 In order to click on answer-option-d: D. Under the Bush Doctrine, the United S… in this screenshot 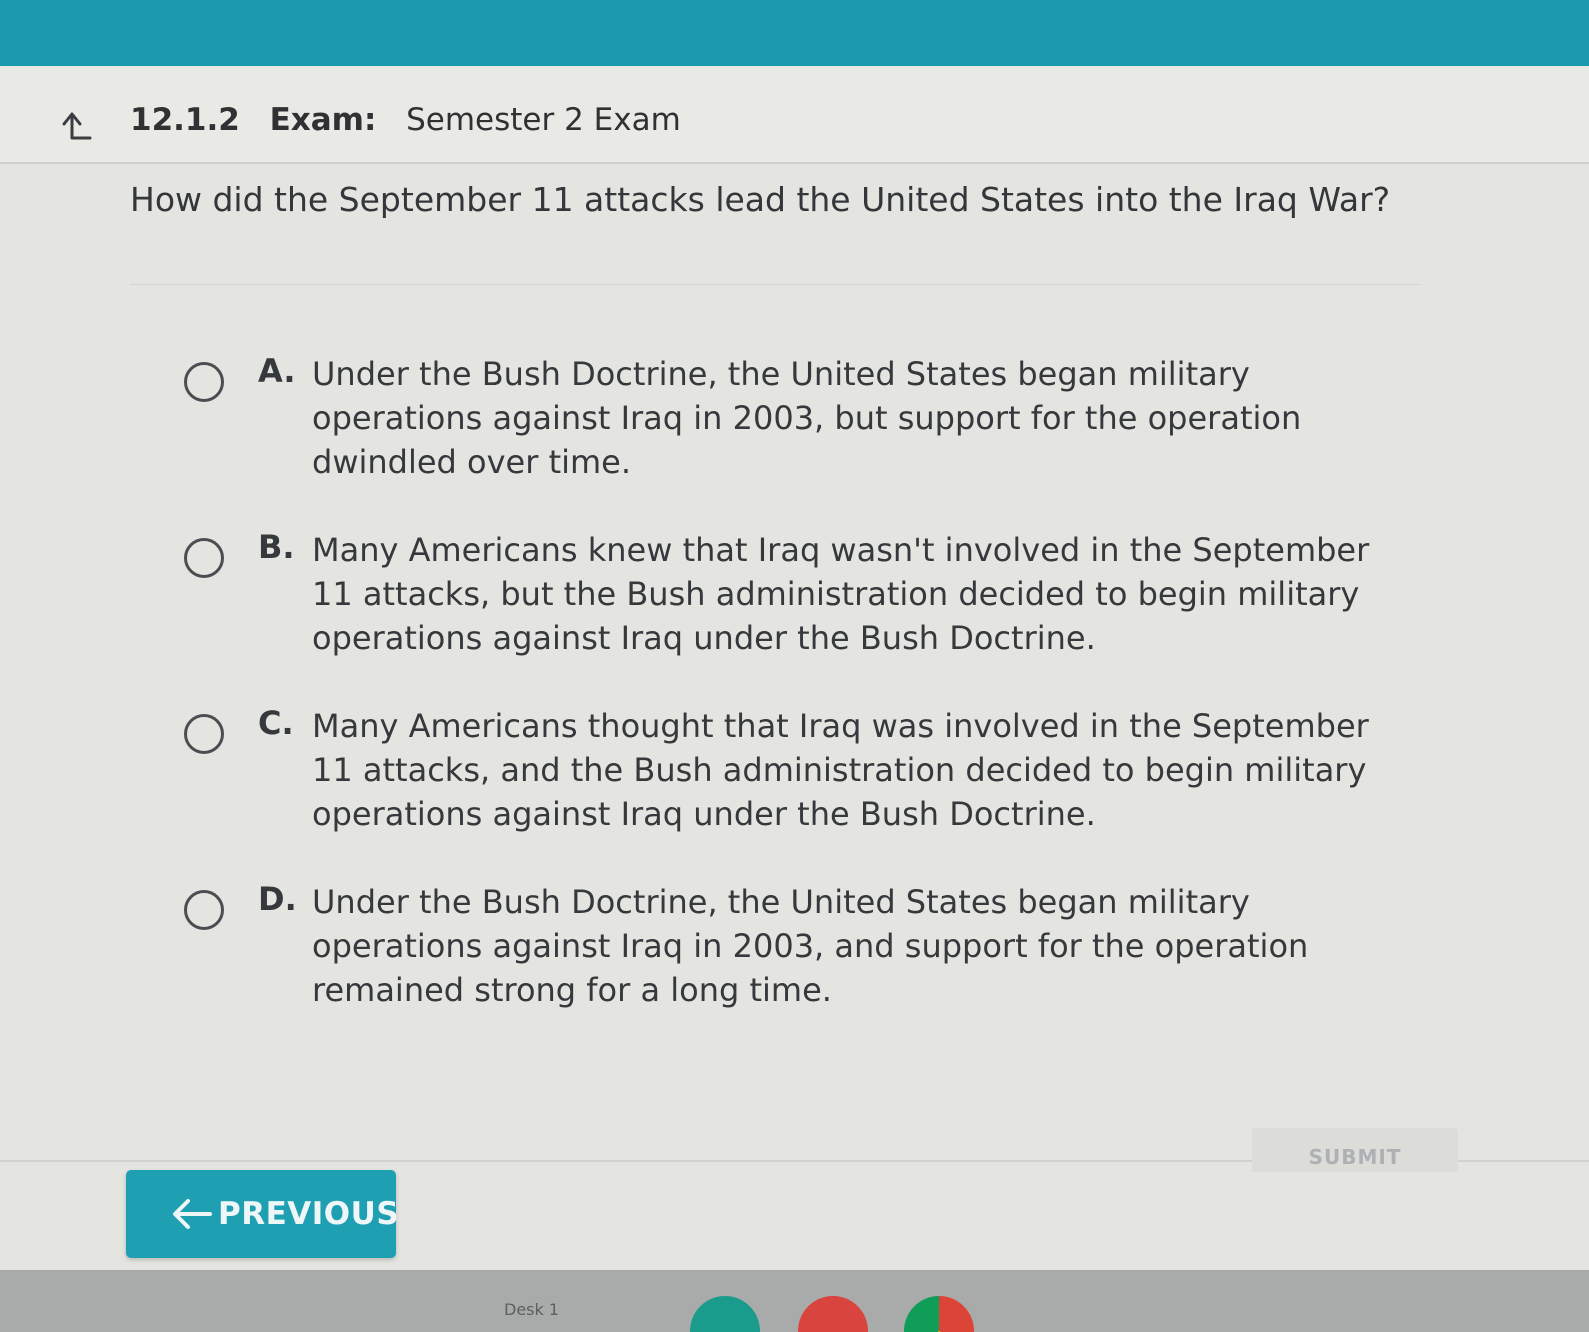, I will do `click(810, 964)`.